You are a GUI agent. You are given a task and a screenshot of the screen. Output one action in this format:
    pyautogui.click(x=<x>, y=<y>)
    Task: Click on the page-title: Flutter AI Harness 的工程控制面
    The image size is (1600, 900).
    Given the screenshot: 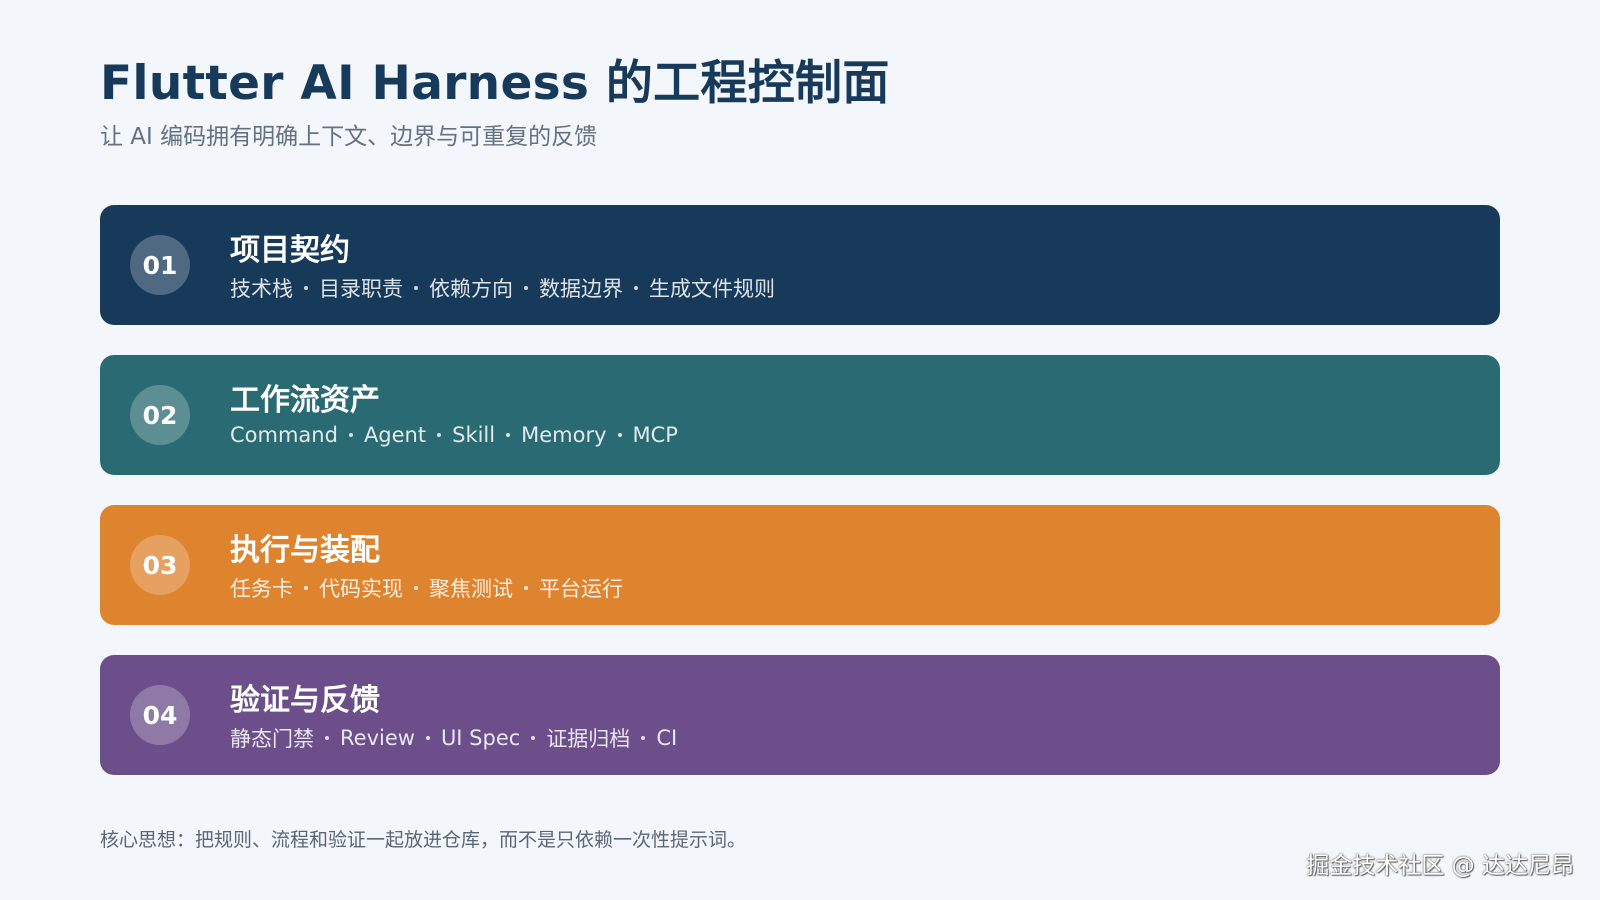 What is the action you would take?
    pyautogui.click(x=495, y=83)
    